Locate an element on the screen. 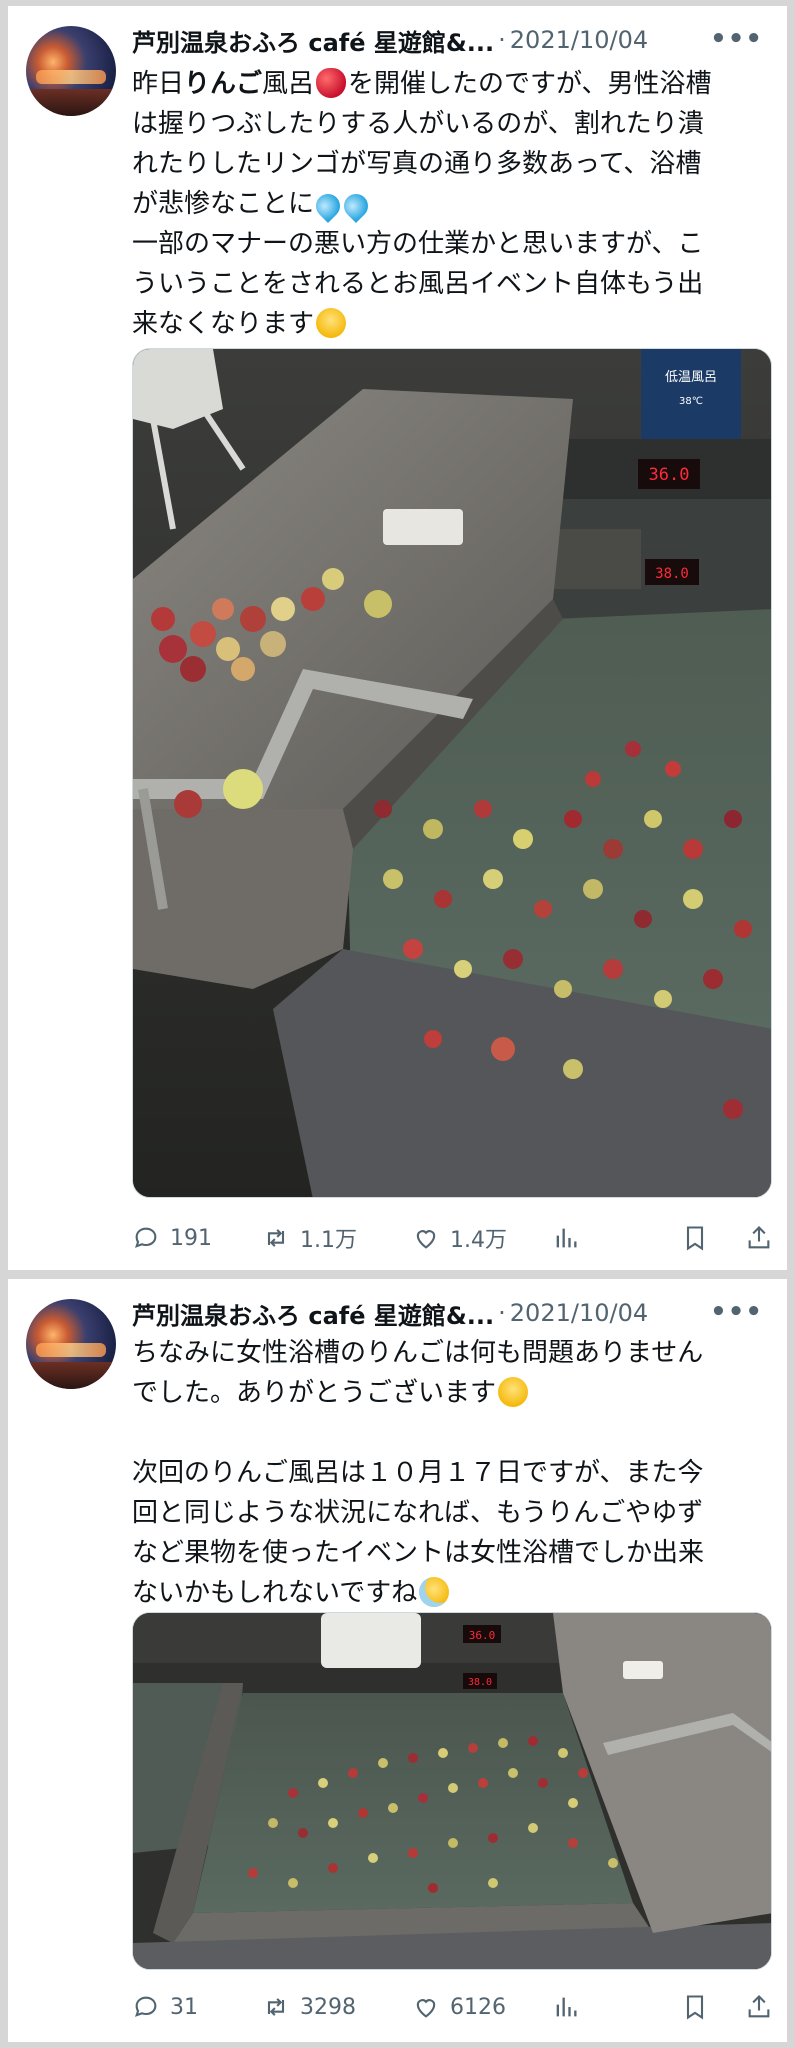 The image size is (795, 2048). text-line: ちなみに女性浴槽のりんごは何も問題ありません is located at coordinates (418, 1353).